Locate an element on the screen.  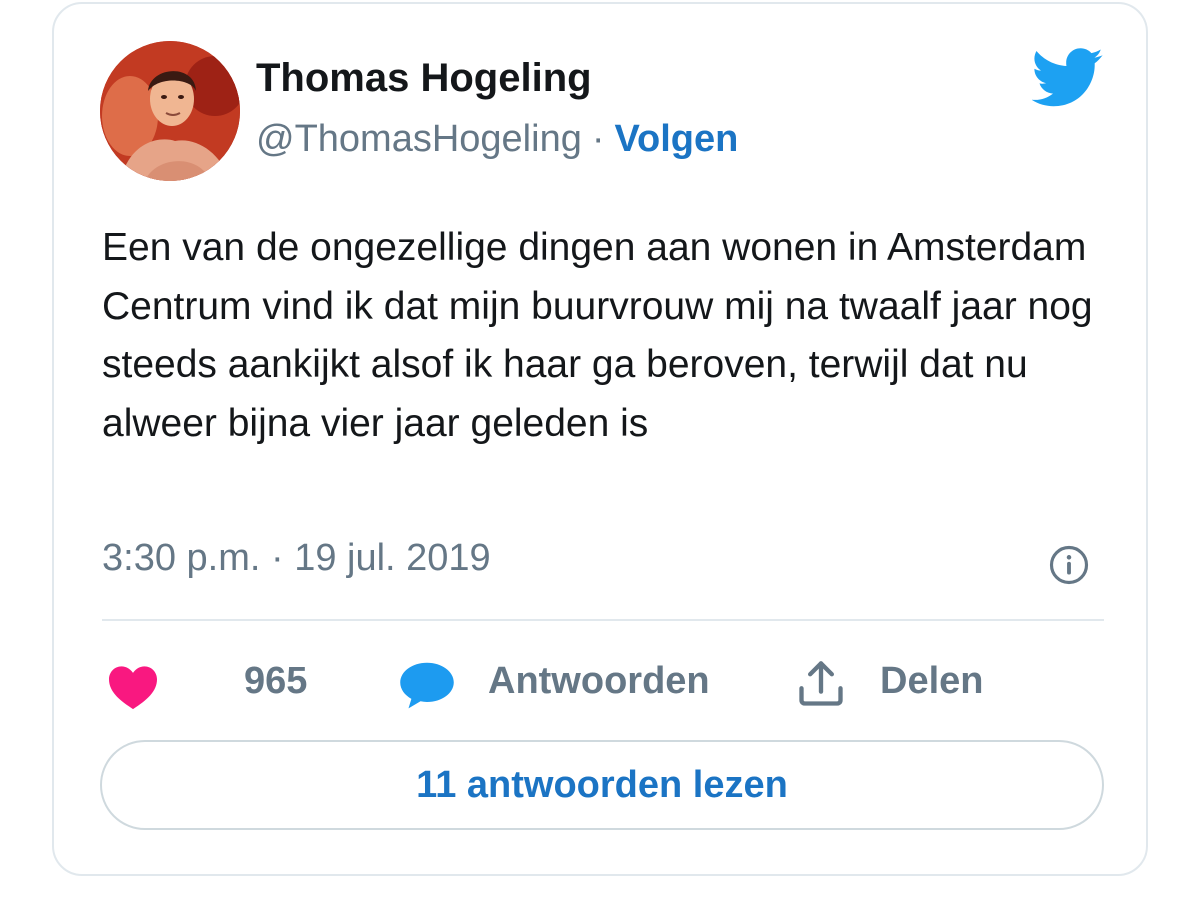
reply-button: Antwoorden is located at coordinates (568, 684).